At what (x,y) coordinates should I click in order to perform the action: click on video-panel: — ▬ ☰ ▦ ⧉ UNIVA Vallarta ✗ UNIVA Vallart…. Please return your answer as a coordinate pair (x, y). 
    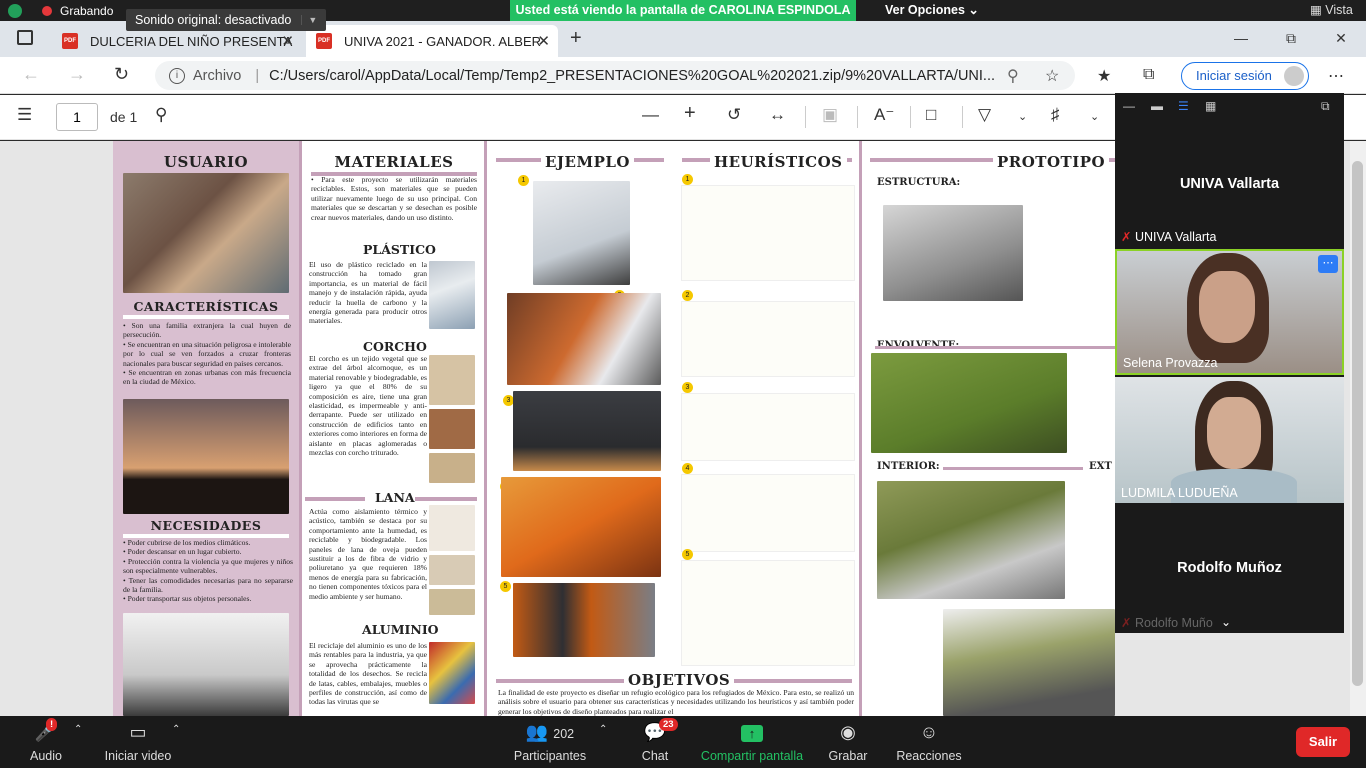
    Looking at the image, I should click on (1229, 363).